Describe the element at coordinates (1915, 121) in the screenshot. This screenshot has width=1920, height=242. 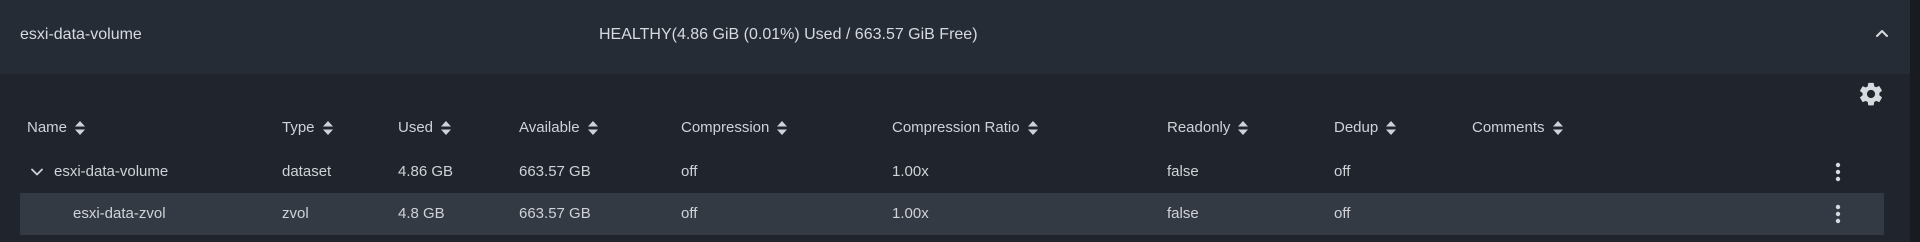
I see `scrollbar-track` at that location.